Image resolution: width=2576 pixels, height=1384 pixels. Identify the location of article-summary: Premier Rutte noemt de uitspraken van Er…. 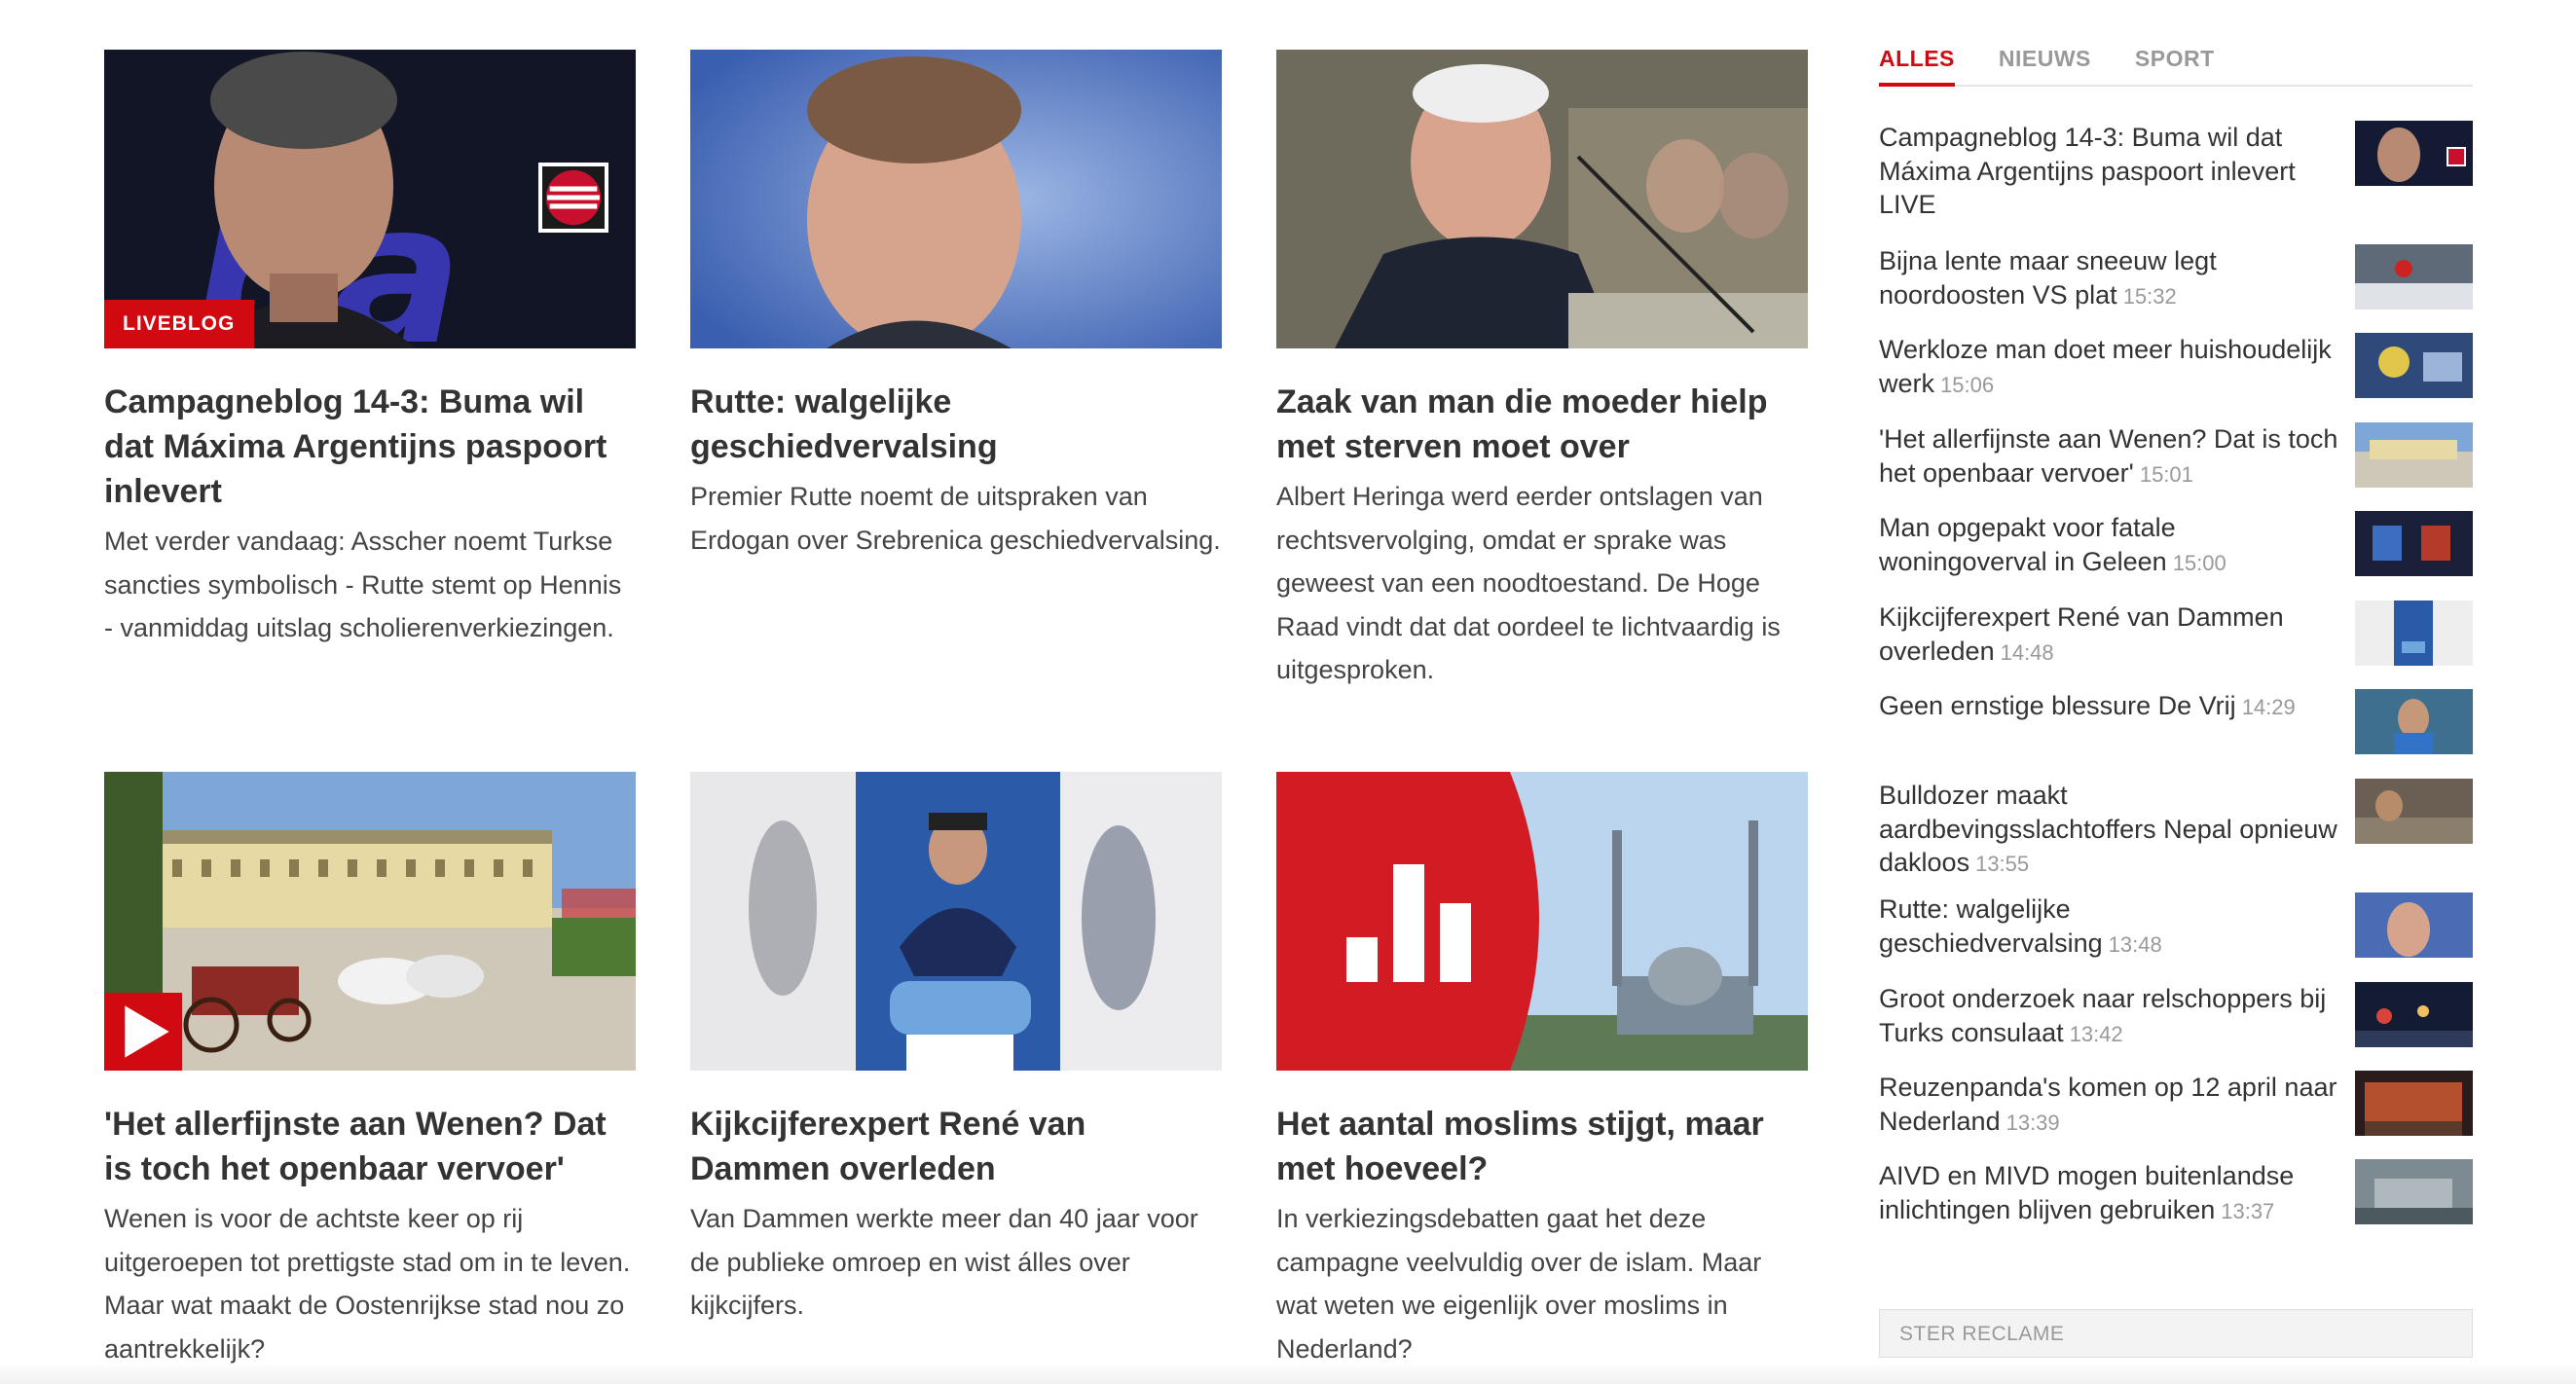
(955, 518).